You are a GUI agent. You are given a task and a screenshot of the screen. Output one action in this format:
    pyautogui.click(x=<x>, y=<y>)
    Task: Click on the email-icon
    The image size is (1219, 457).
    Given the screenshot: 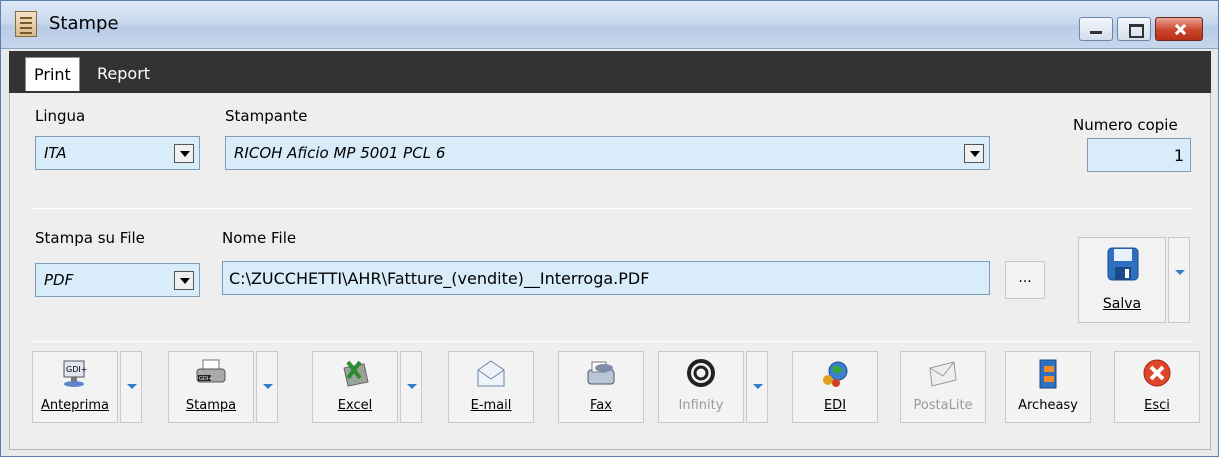 What is the action you would take?
    pyautogui.click(x=491, y=373)
    